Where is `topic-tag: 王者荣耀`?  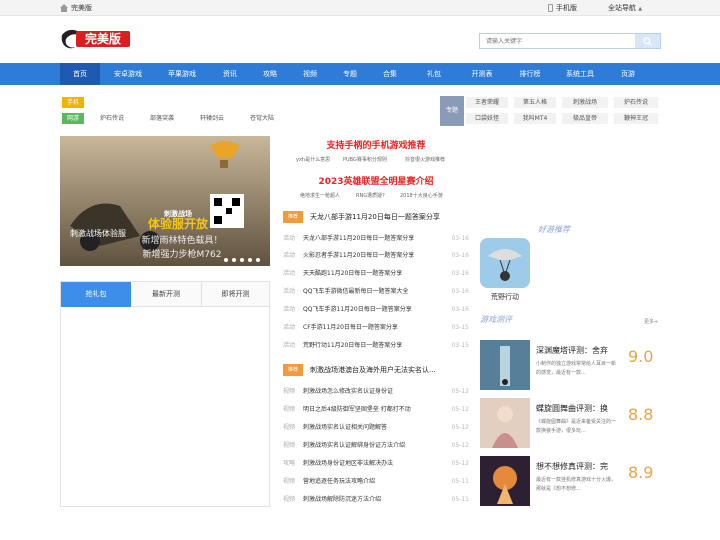
topic-tag: 王者荣耀 is located at coordinates (487, 102).